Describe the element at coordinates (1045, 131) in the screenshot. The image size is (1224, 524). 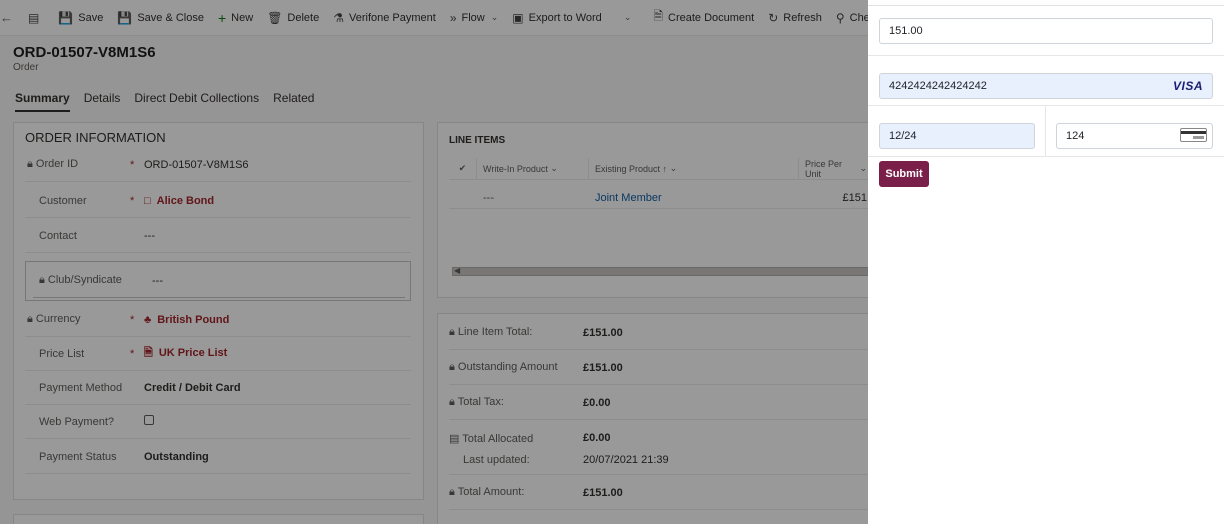
I see `field-separator` at that location.